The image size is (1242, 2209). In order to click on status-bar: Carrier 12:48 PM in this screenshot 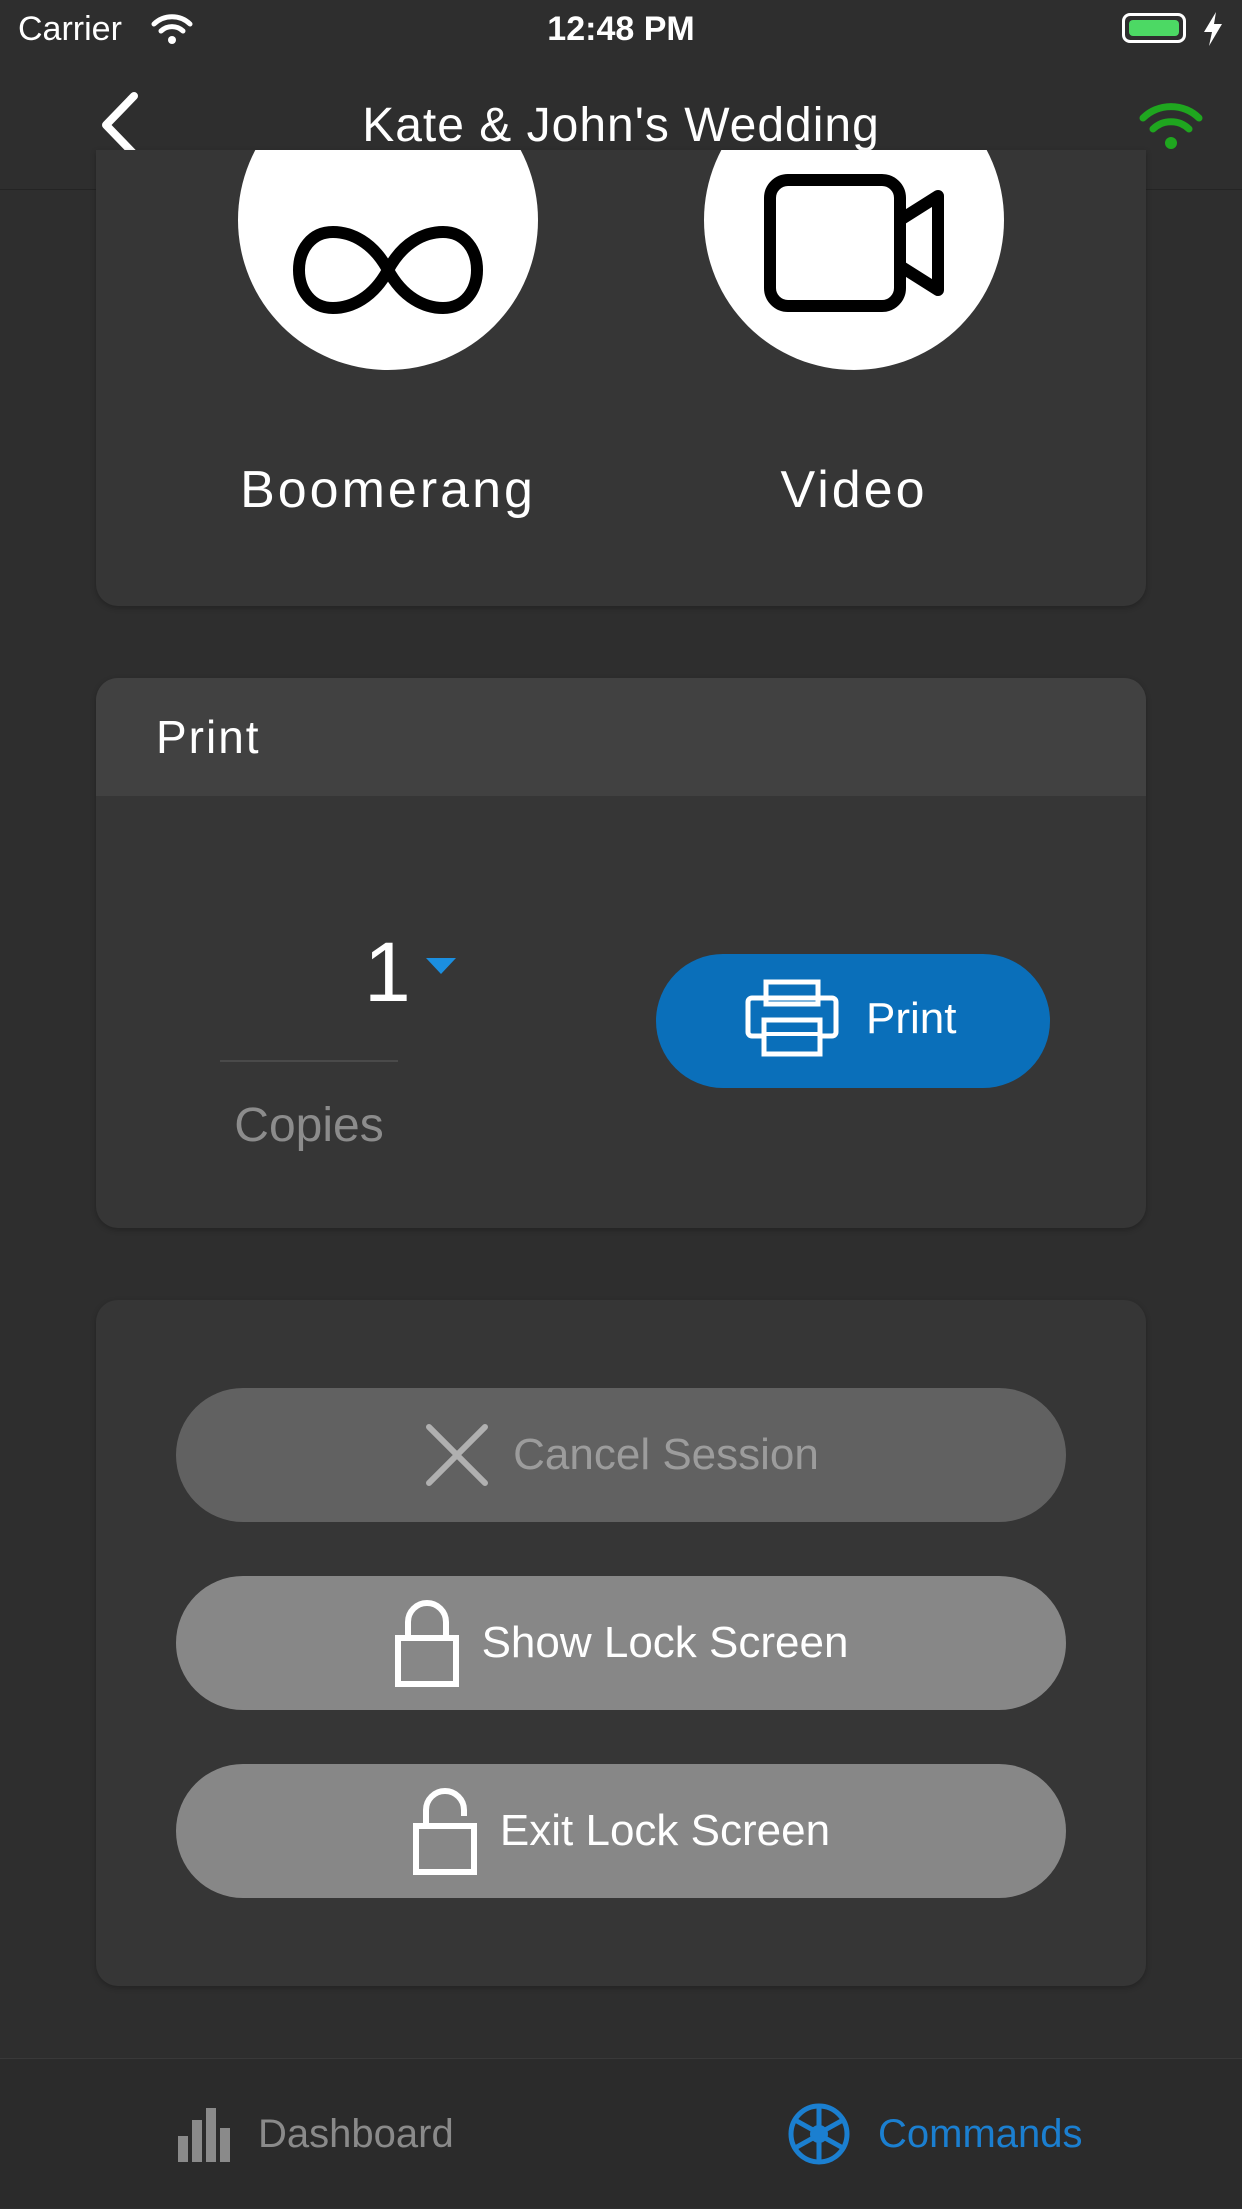, I will do `click(621, 30)`.